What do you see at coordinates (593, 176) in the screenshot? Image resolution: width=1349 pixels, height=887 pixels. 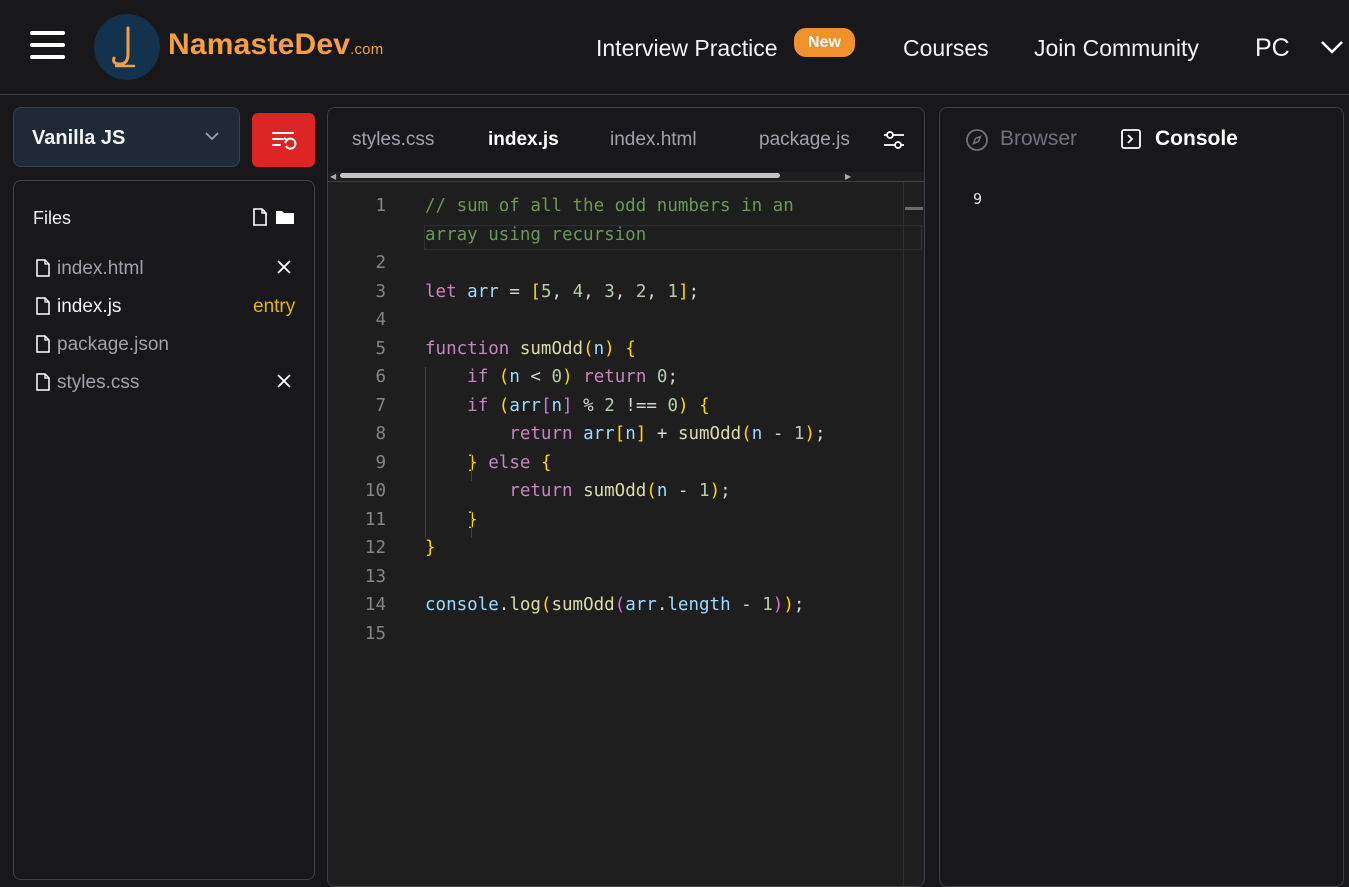 I see `tabs-horizontal-scrollbar: ◀ ▶` at bounding box center [593, 176].